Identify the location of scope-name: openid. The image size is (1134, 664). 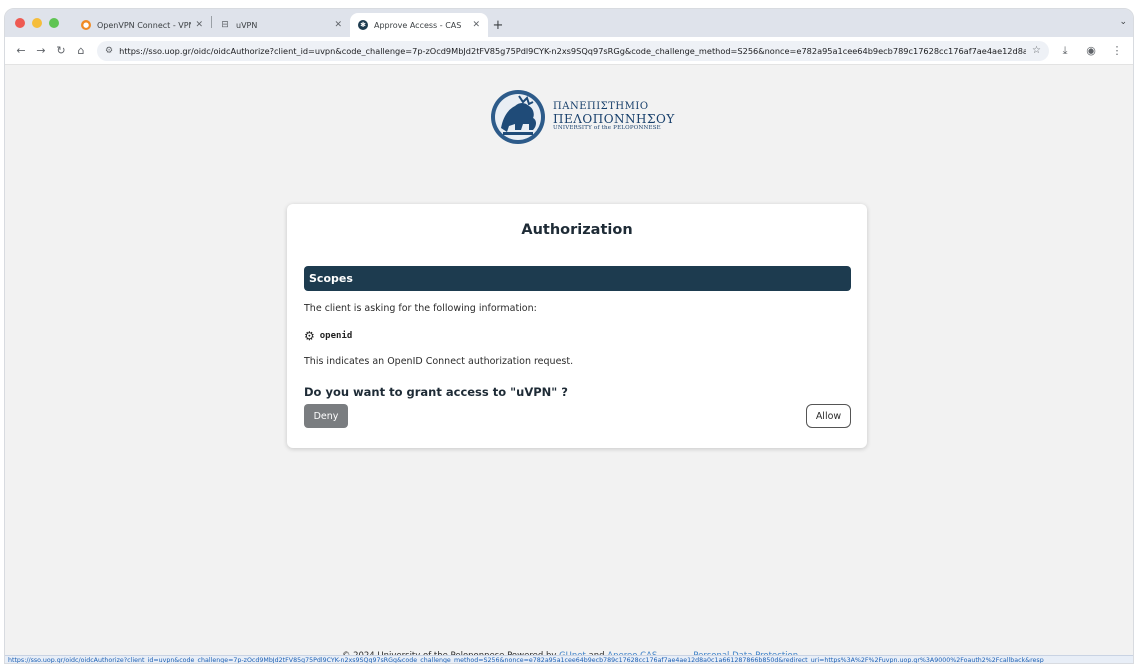
(336, 336).